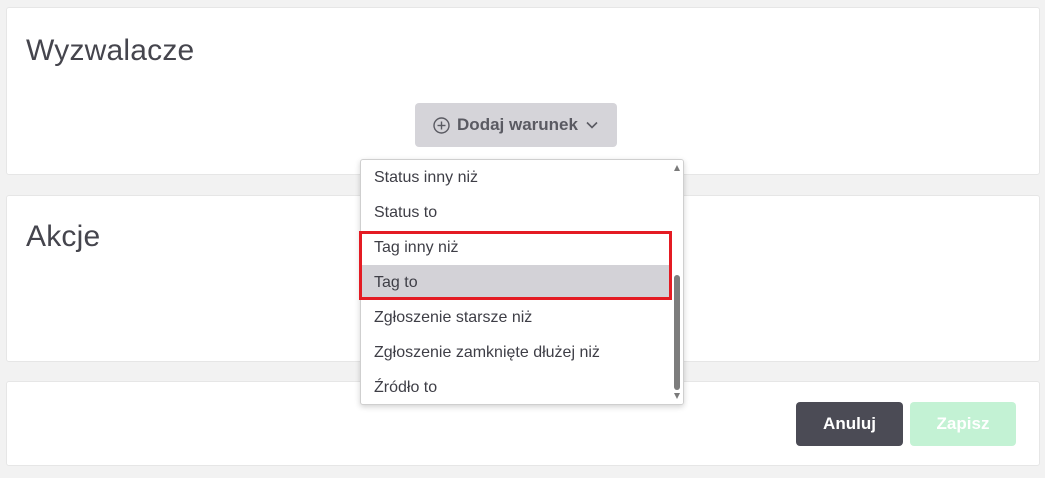 The image size is (1045, 478). What do you see at coordinates (963, 424) in the screenshot?
I see `save-button: Zapisz` at bounding box center [963, 424].